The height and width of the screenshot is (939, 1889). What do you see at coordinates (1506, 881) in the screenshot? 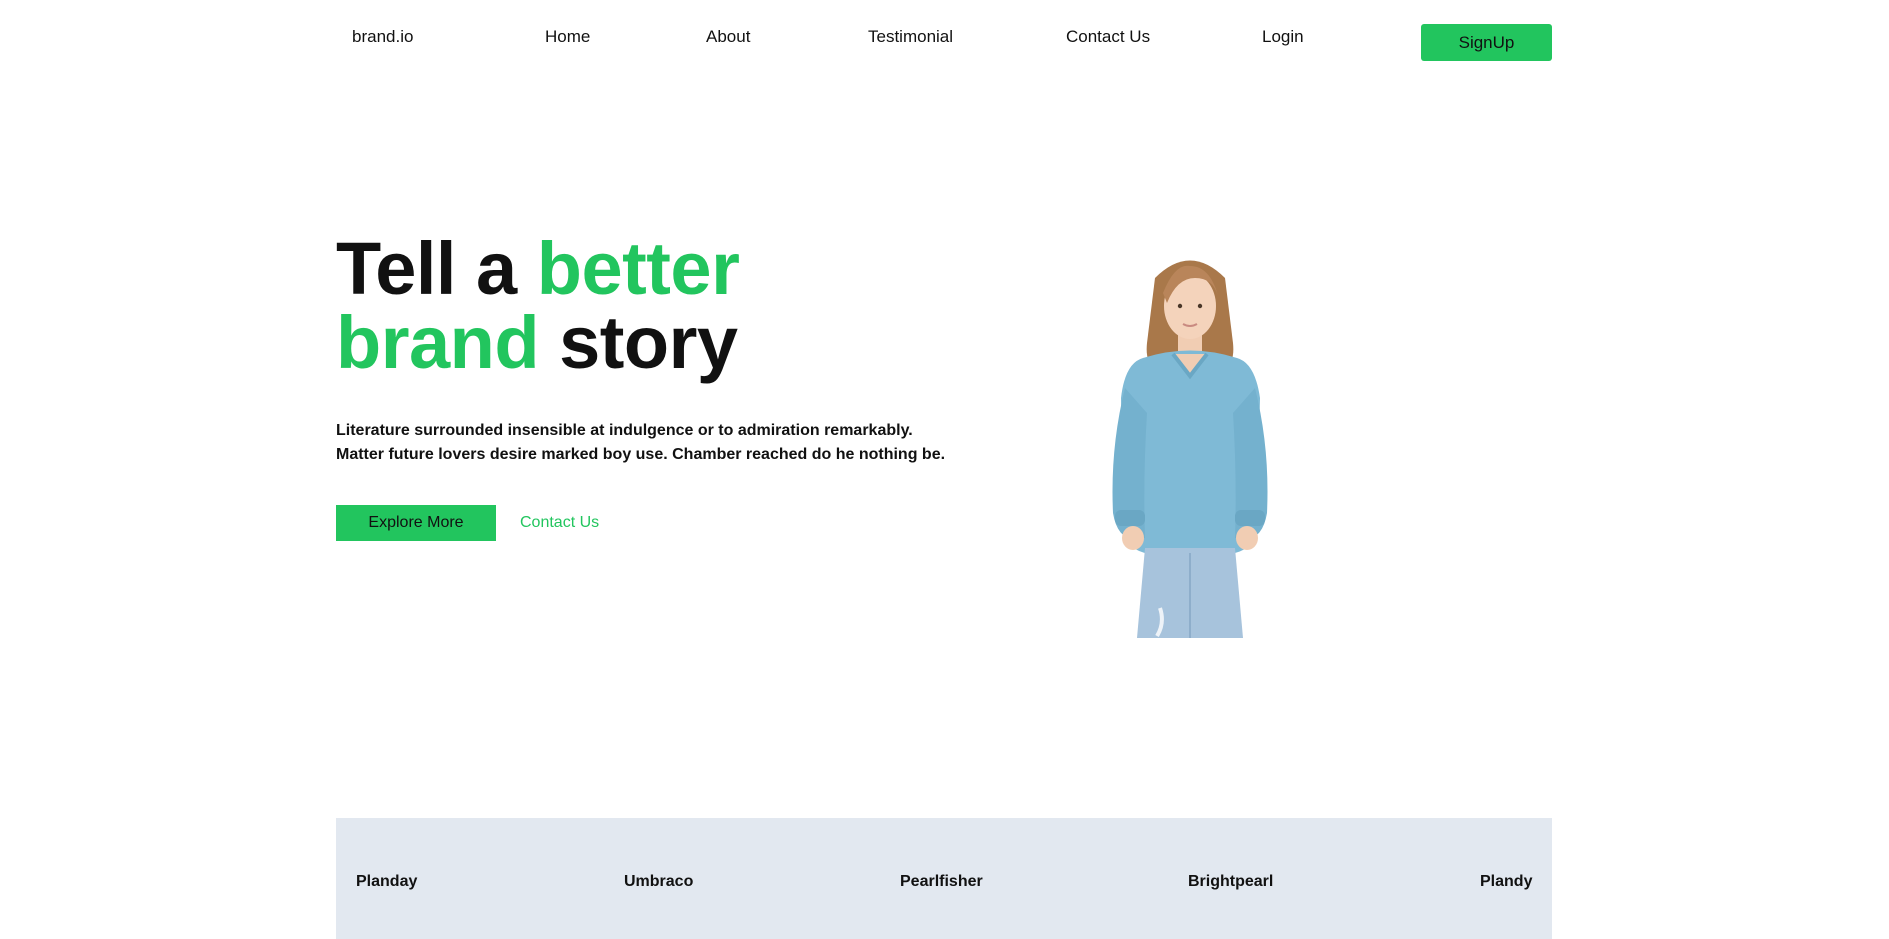
I see `brand-plandy: Plandy` at bounding box center [1506, 881].